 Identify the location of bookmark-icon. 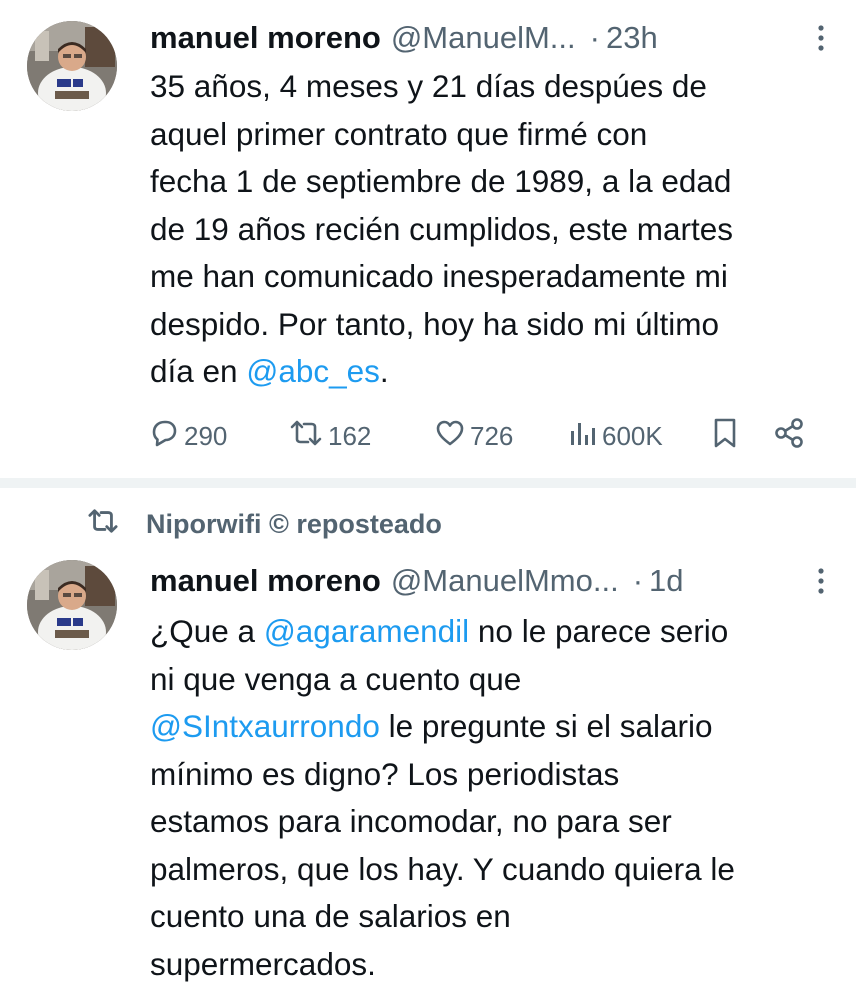
(727, 436).